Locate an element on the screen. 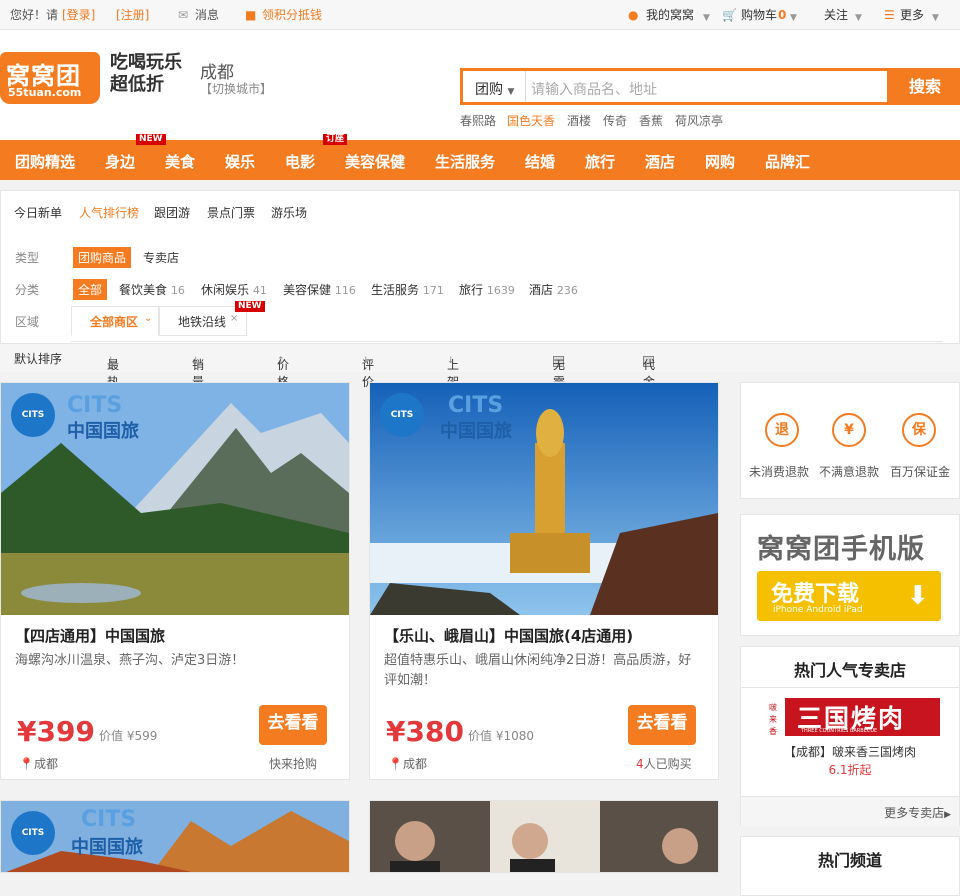 The image size is (960, 896). hot-word: 香蕉 is located at coordinates (651, 120).